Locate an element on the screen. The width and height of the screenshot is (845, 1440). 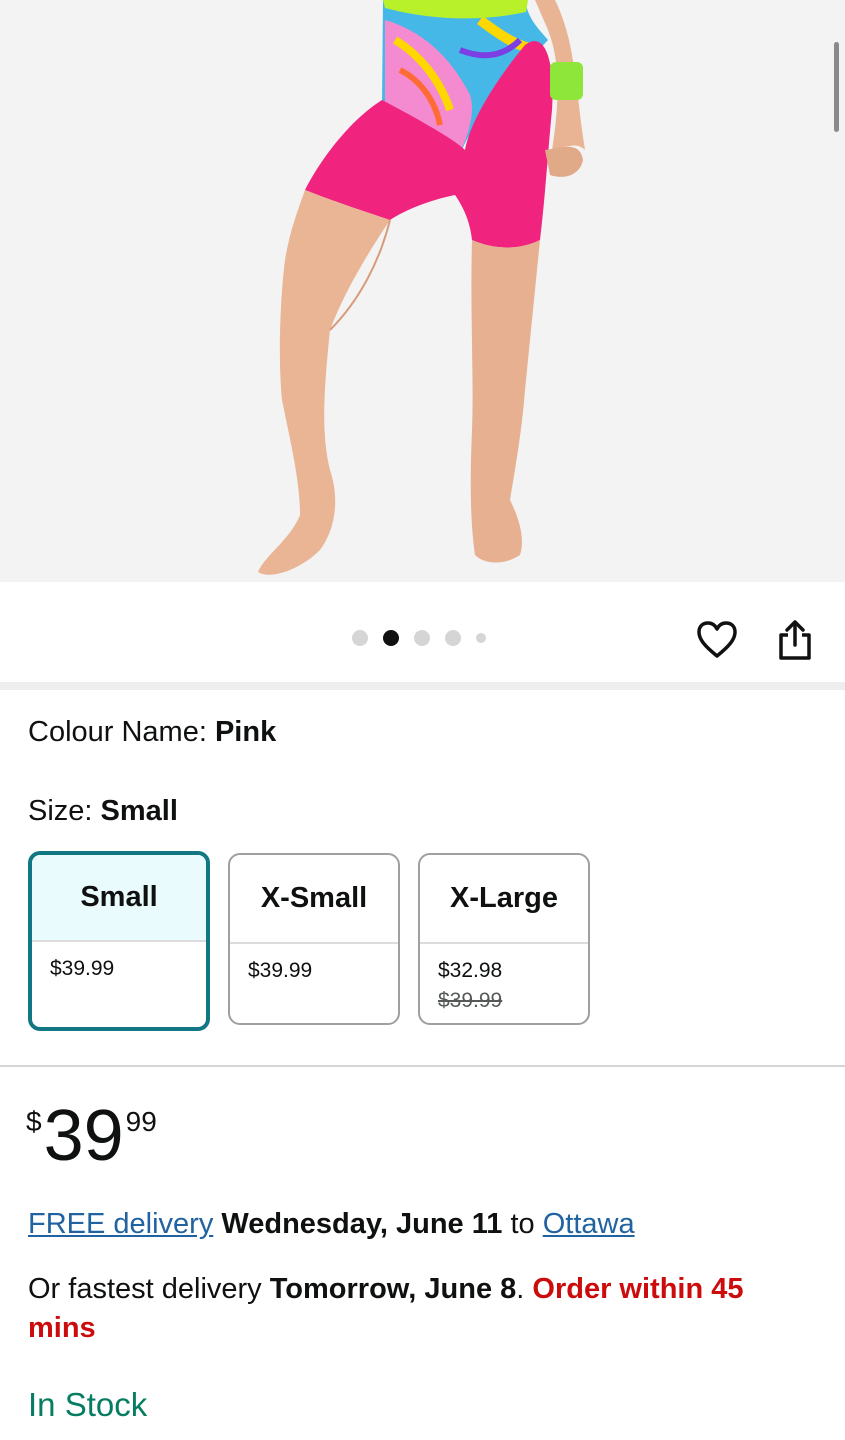
price-whole: 39 is located at coordinates (83, 1136).